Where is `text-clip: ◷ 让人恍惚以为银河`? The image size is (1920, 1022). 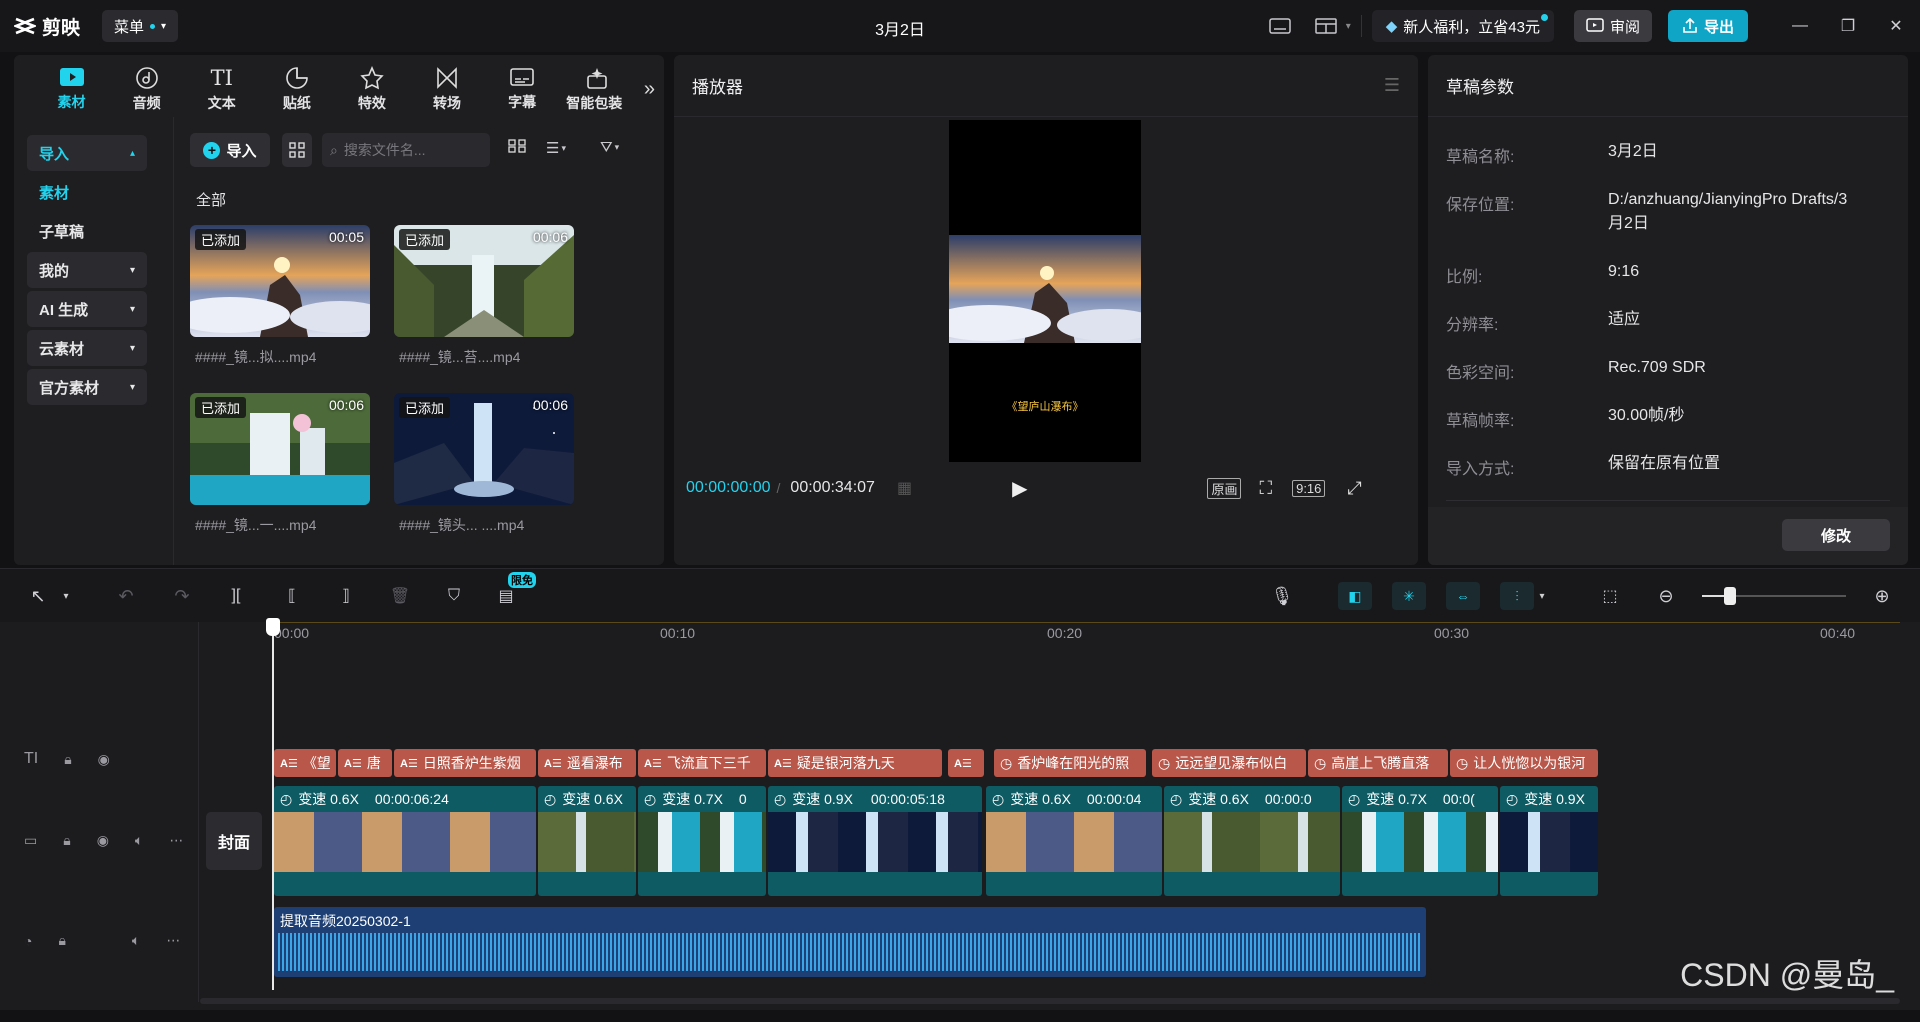
text-clip: ◷ 让人恍惚以为银河 is located at coordinates (1524, 763).